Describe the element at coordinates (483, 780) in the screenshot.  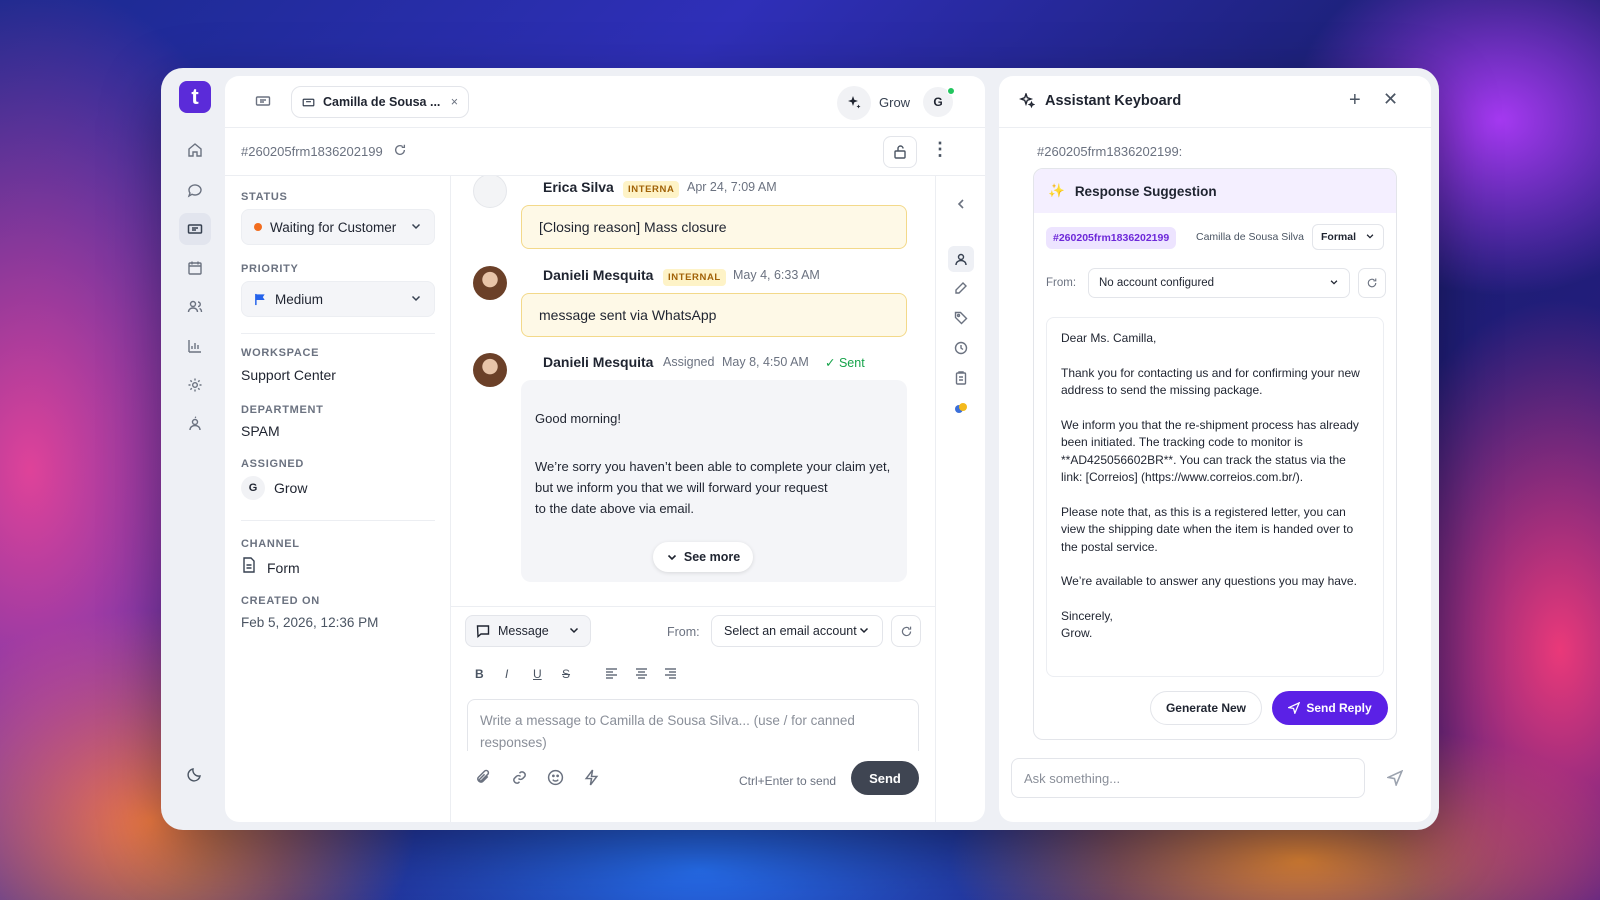
I see `attach-icon` at that location.